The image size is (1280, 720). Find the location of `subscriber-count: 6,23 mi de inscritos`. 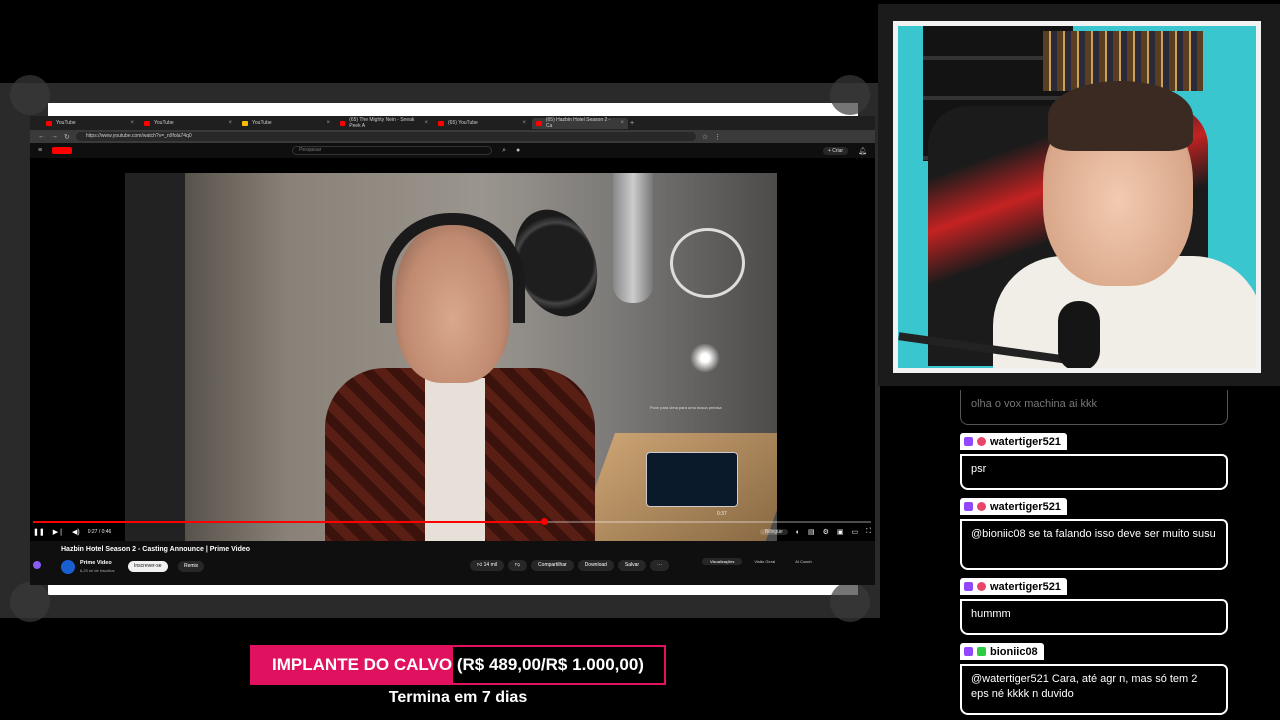

subscriber-count: 6,23 mi de inscritos is located at coordinates (97, 570).